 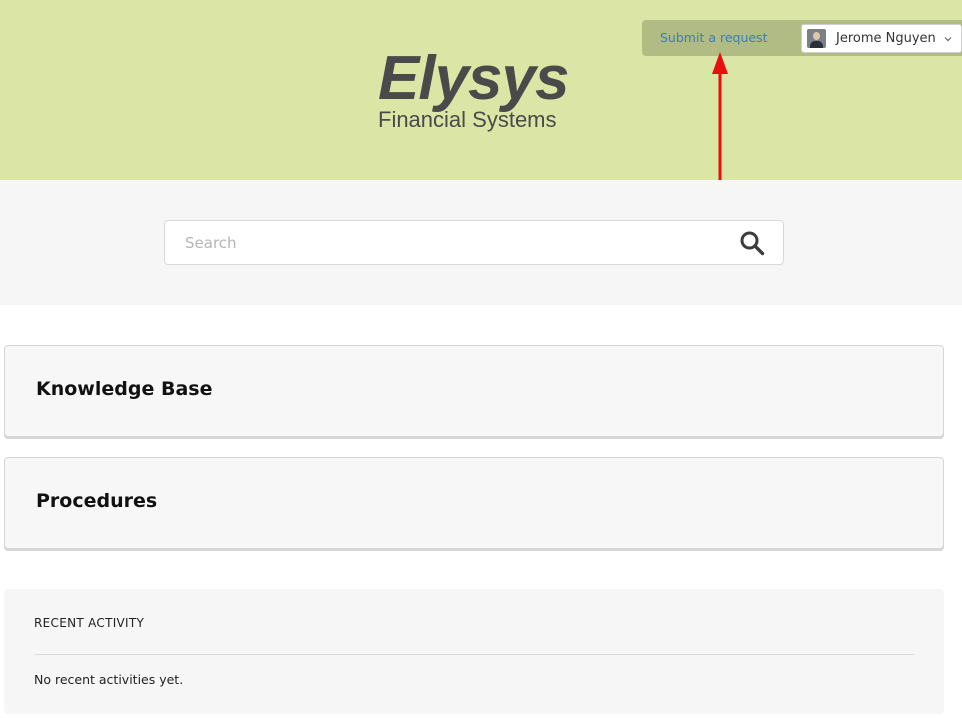 I want to click on user-nav-bar: Submit a request Jerome Nguyen, so click(x=802, y=38).